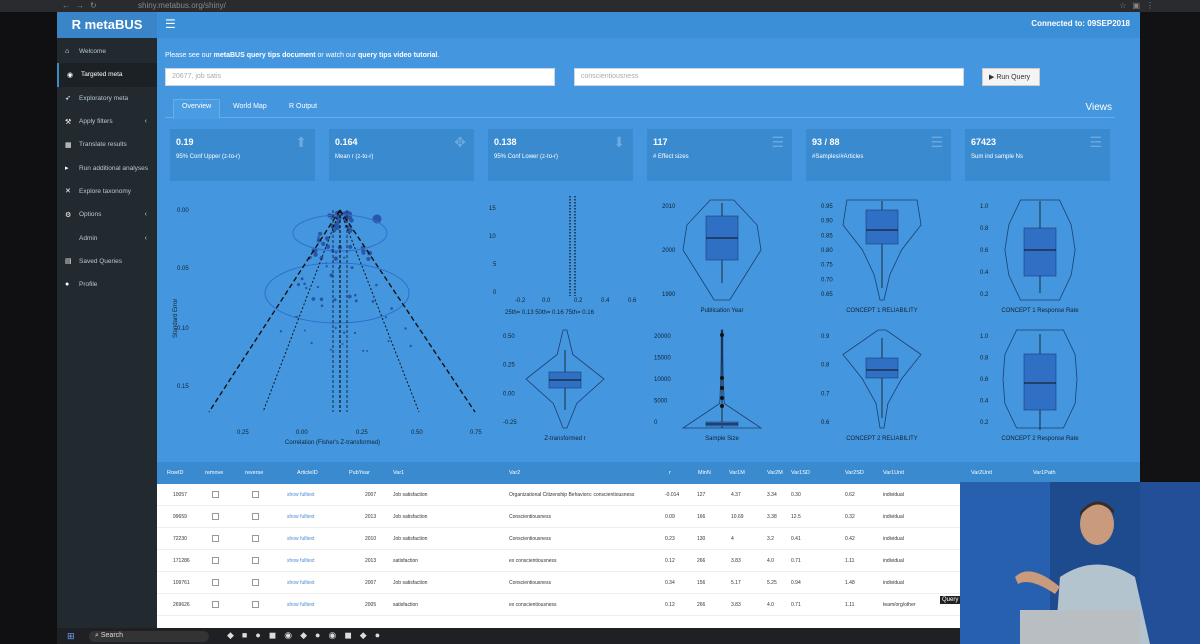 Image resolution: width=1200 pixels, height=644 pixels. Describe the element at coordinates (107, 25) in the screenshot. I see `app-logo: R metaBUS` at that location.